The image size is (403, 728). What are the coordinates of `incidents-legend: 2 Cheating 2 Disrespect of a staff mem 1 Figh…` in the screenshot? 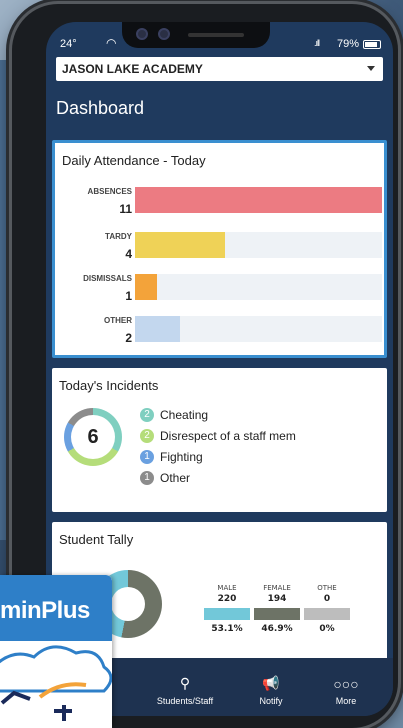 It's located at (260, 448).